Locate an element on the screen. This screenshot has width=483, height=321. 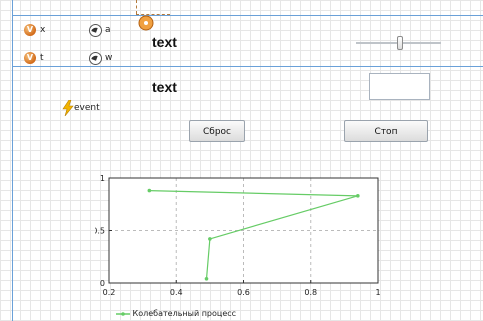
frame-line-top is located at coordinates (247, 15).